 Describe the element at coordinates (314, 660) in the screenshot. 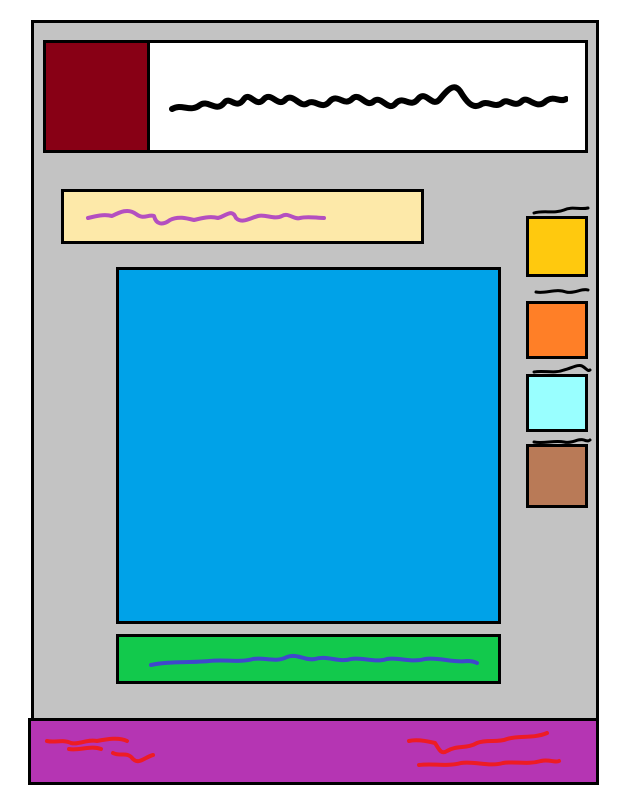

I see `action-bar-scribble` at that location.